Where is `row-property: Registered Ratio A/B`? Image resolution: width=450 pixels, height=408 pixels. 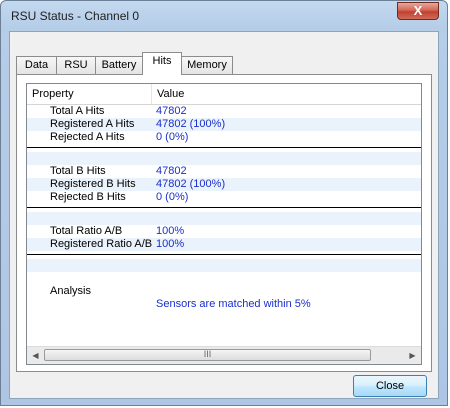 row-property: Registered Ratio A/B is located at coordinates (101, 244).